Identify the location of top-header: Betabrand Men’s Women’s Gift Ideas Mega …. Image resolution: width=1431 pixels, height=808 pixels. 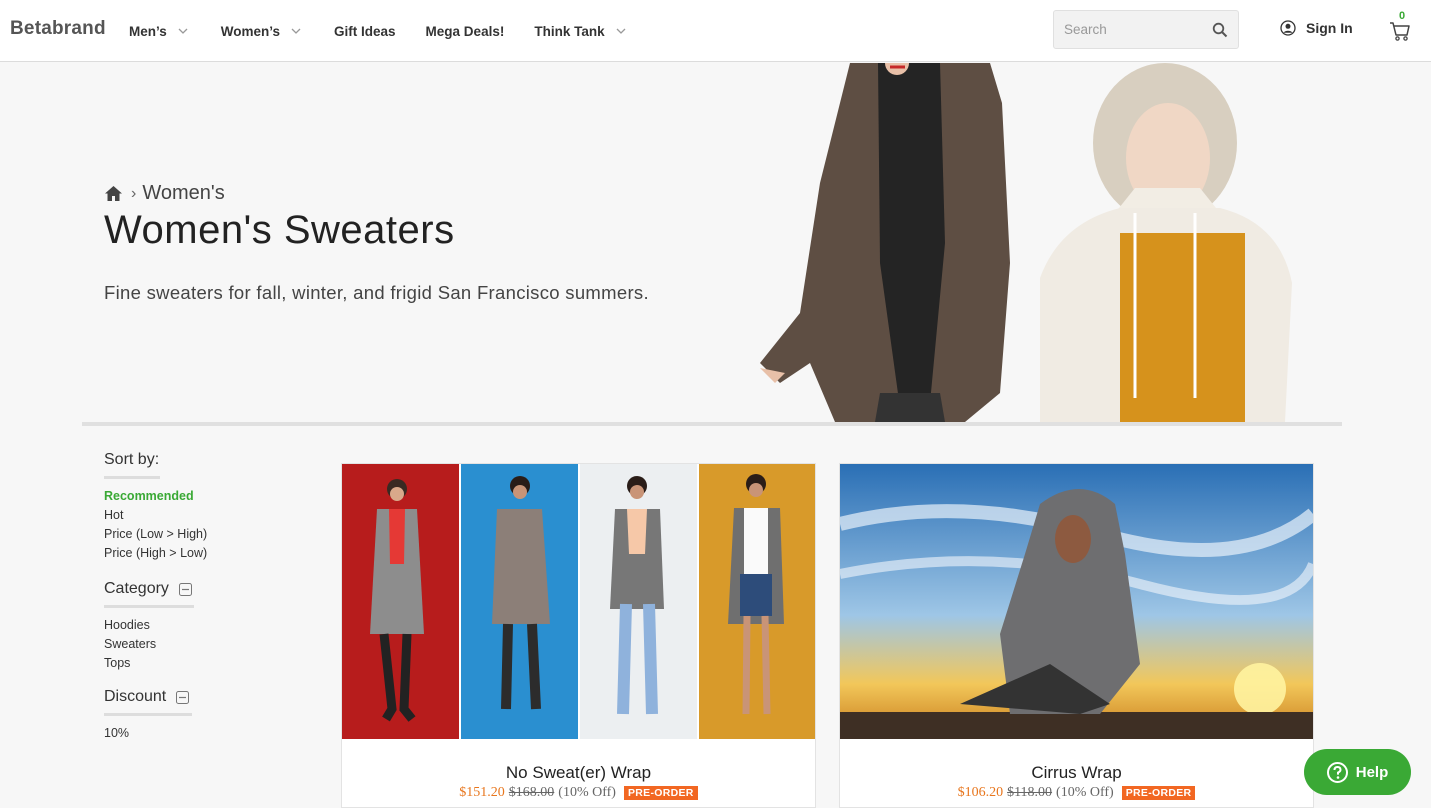
(715, 31).